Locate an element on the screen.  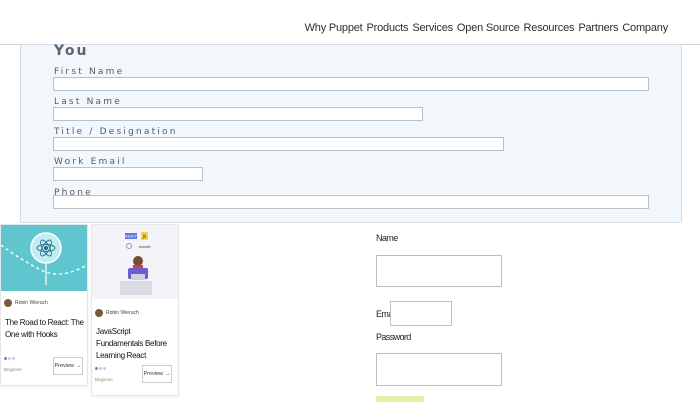
name-field is located at coordinates (439, 271).